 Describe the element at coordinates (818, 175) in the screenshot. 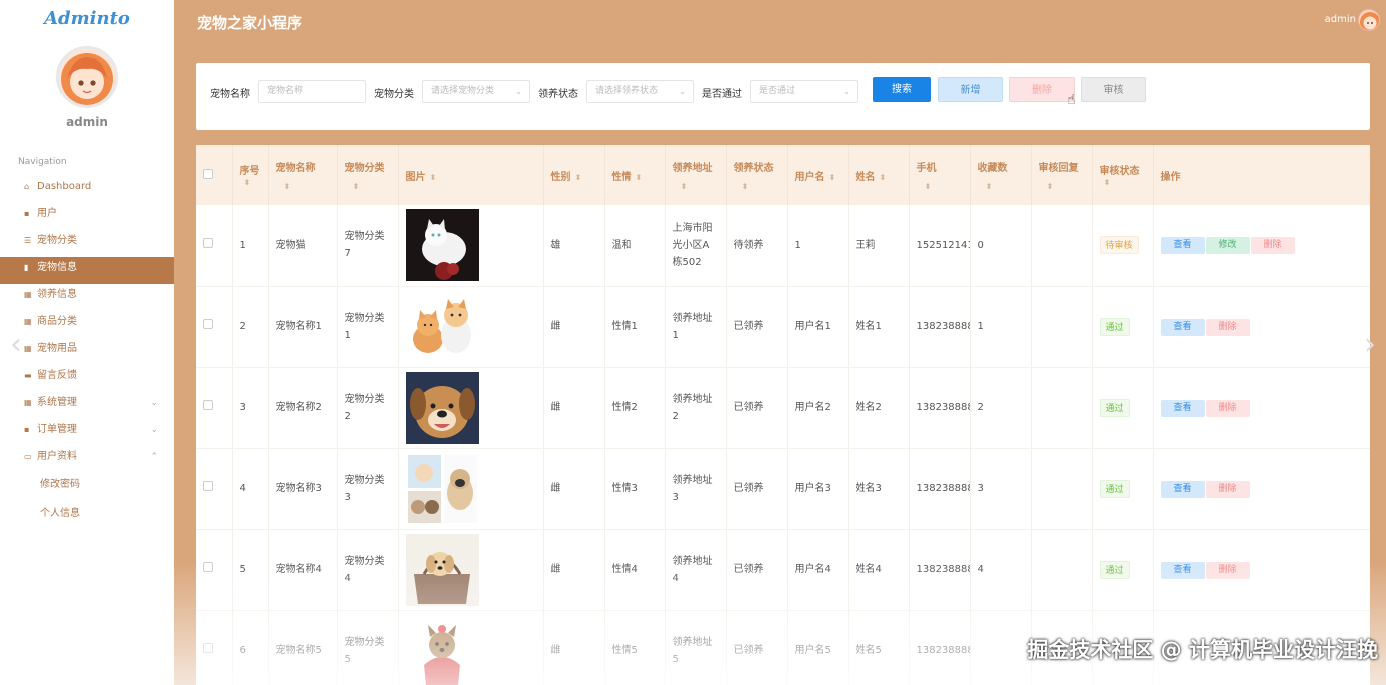

I see `column-header: 用户名 ⬍` at that location.